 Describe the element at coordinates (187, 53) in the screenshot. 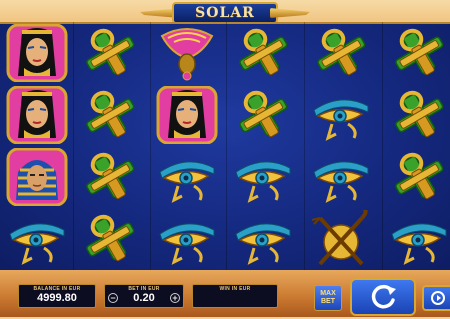

I see `scarab-symbol` at that location.